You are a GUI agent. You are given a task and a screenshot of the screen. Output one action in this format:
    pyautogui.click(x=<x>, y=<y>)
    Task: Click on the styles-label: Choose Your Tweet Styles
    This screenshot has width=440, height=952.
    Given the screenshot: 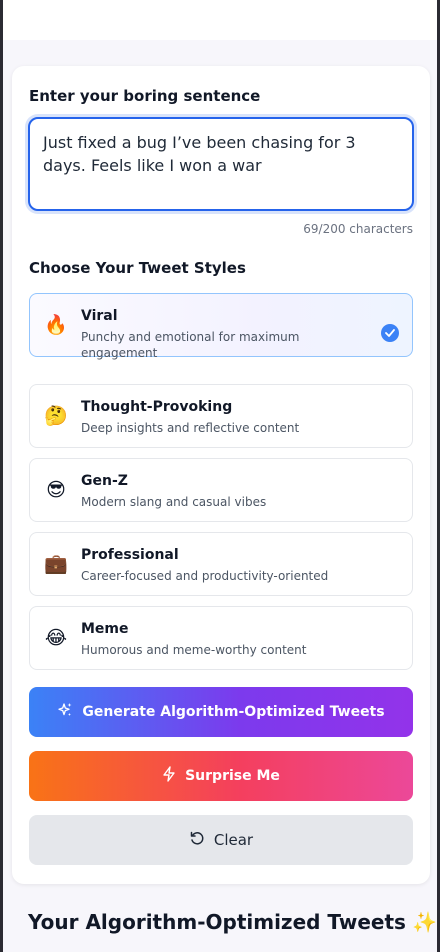 What is the action you would take?
    pyautogui.click(x=137, y=268)
    